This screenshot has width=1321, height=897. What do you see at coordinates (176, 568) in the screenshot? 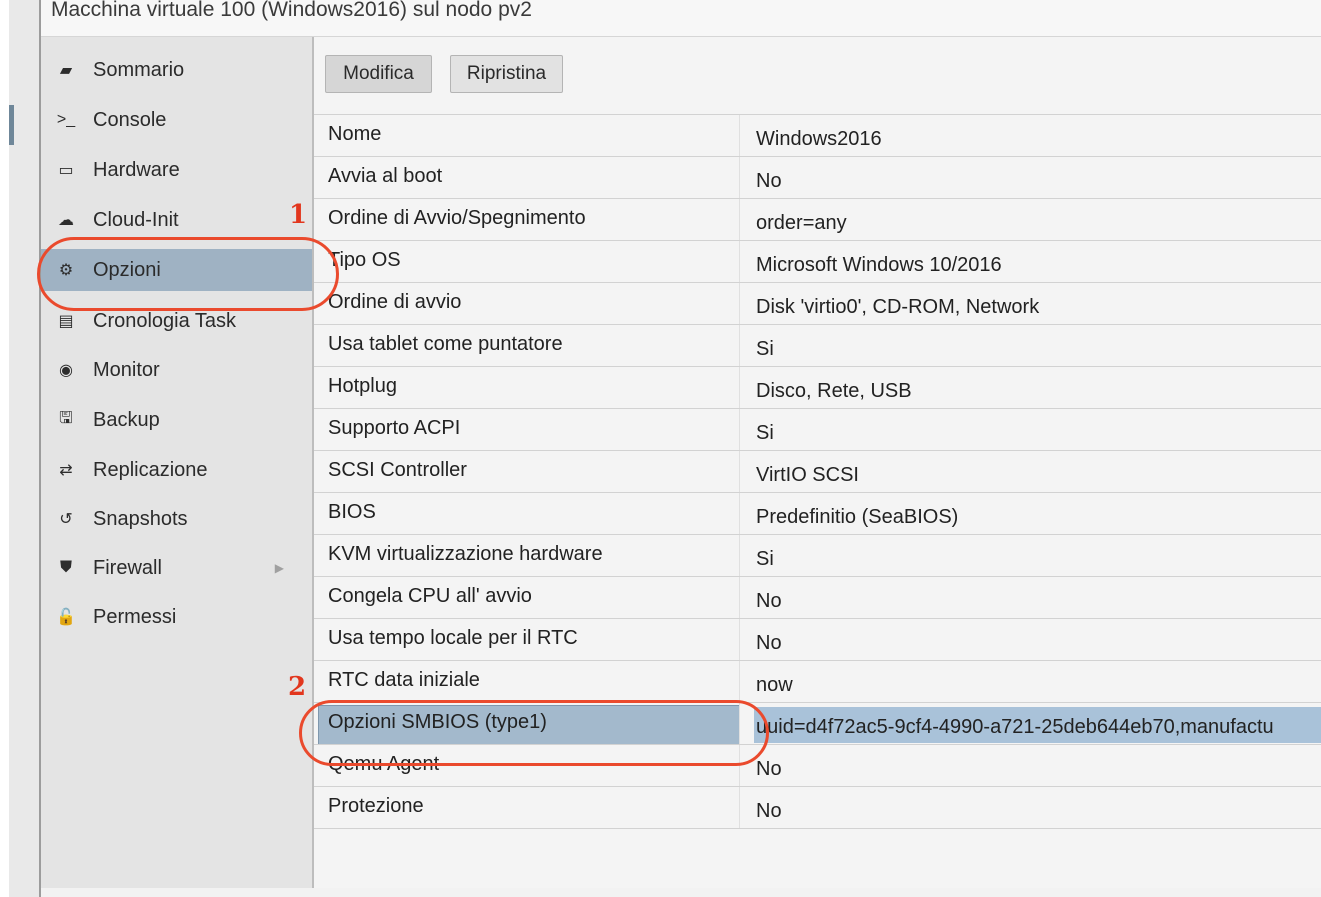
I see `sidebar-item-firewall: ⛊ Firewall ▶` at bounding box center [176, 568].